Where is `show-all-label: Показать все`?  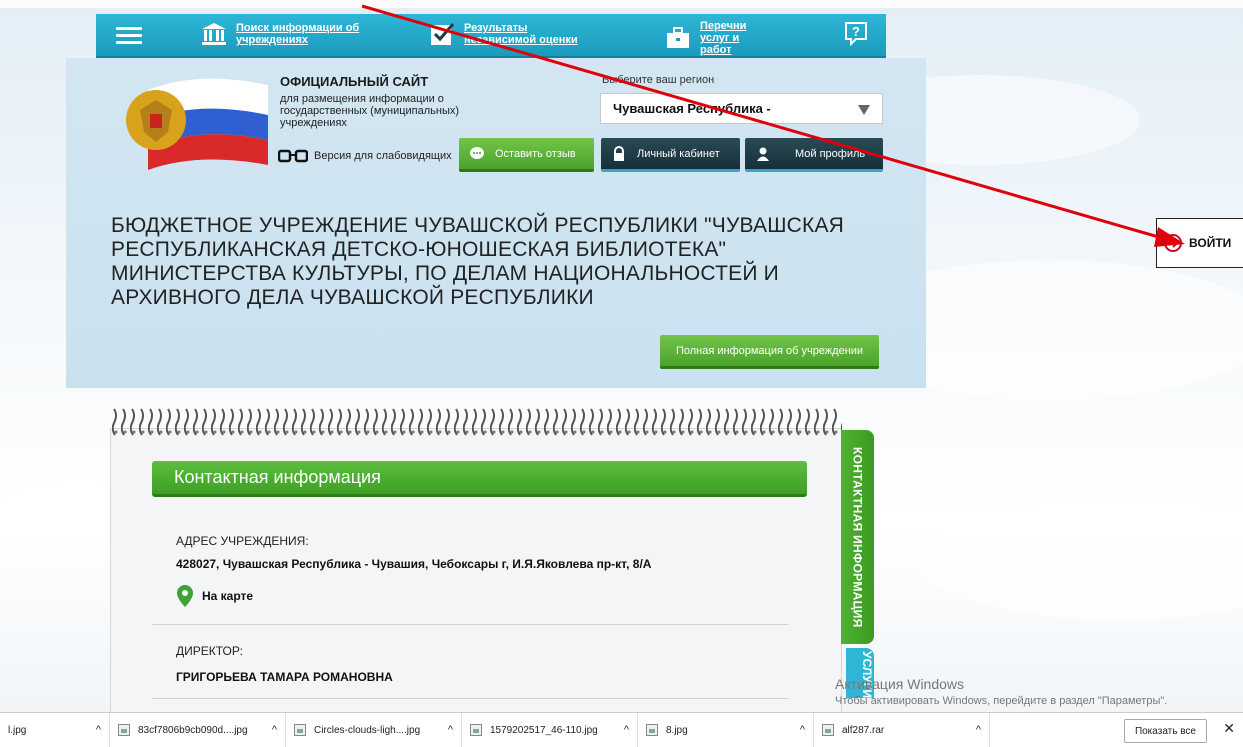 show-all-label: Показать все is located at coordinates (1165, 731).